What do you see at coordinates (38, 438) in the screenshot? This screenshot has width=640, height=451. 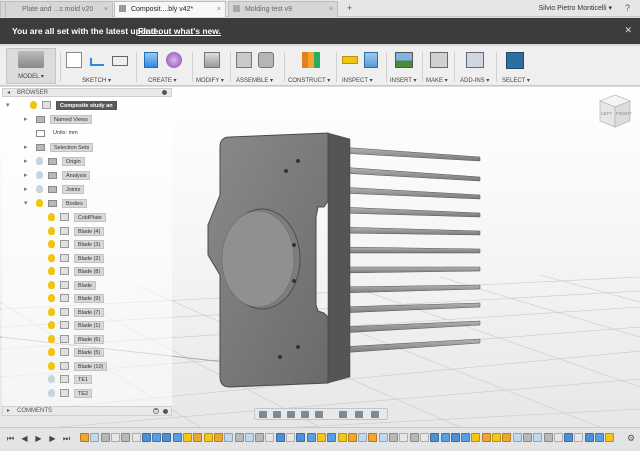 I see `play-icon: ▶` at bounding box center [38, 438].